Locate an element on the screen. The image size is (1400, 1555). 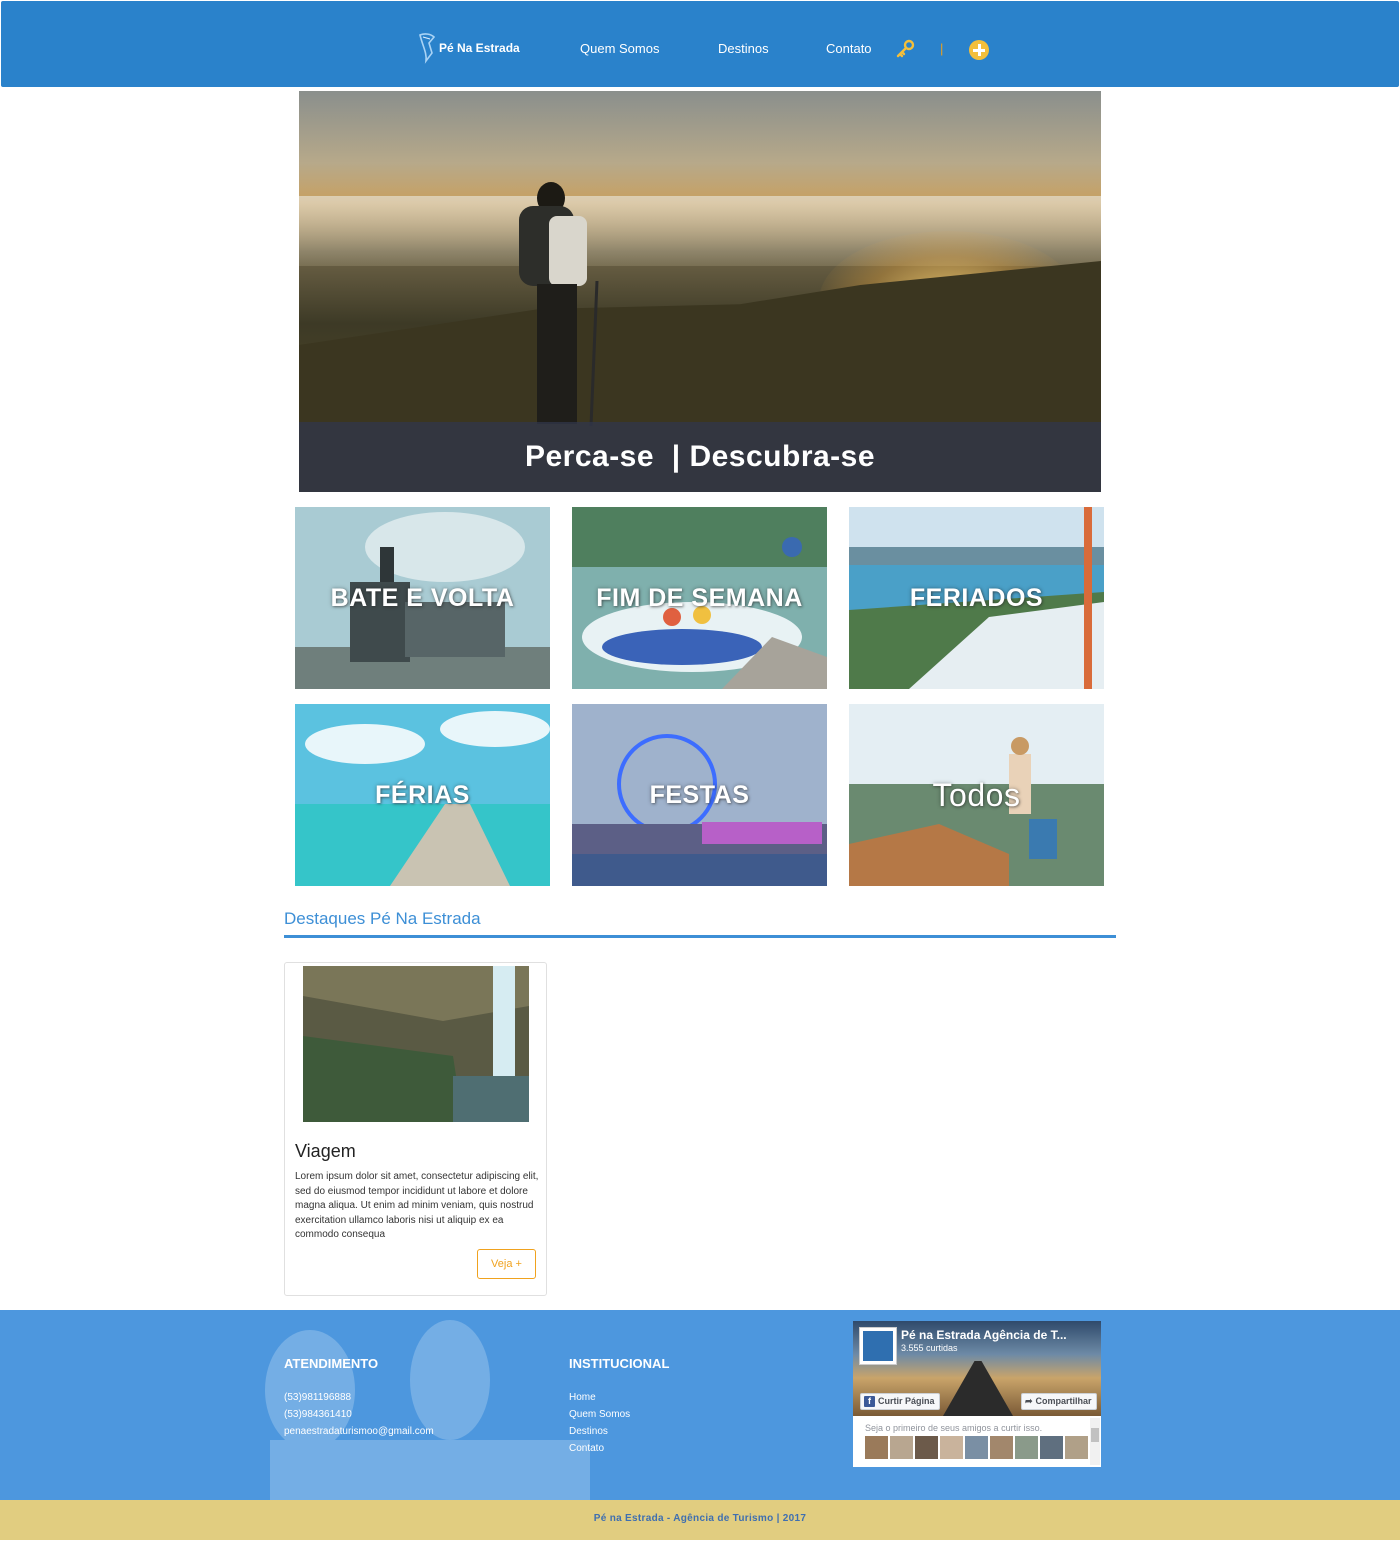
facebook-page-avatar is located at coordinates (878, 1346).